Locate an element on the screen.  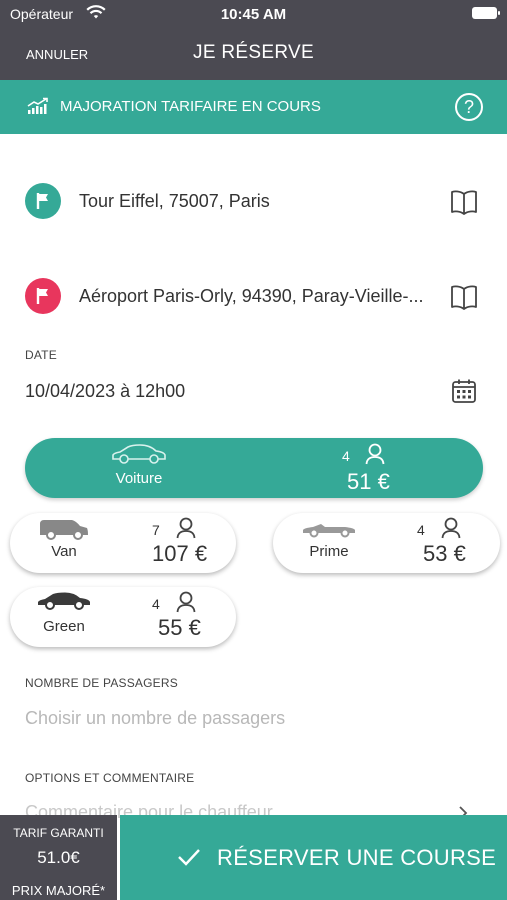
help-icon: ? is located at coordinates (469, 107).